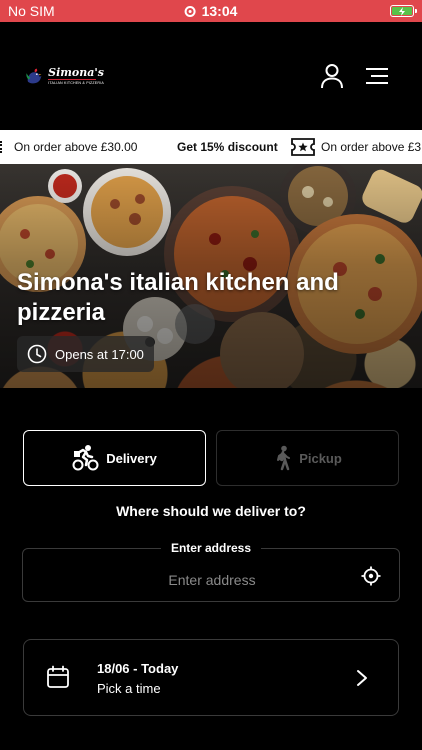 The height and width of the screenshot is (750, 422). What do you see at coordinates (284, 458) in the screenshot?
I see `walking-icon` at bounding box center [284, 458].